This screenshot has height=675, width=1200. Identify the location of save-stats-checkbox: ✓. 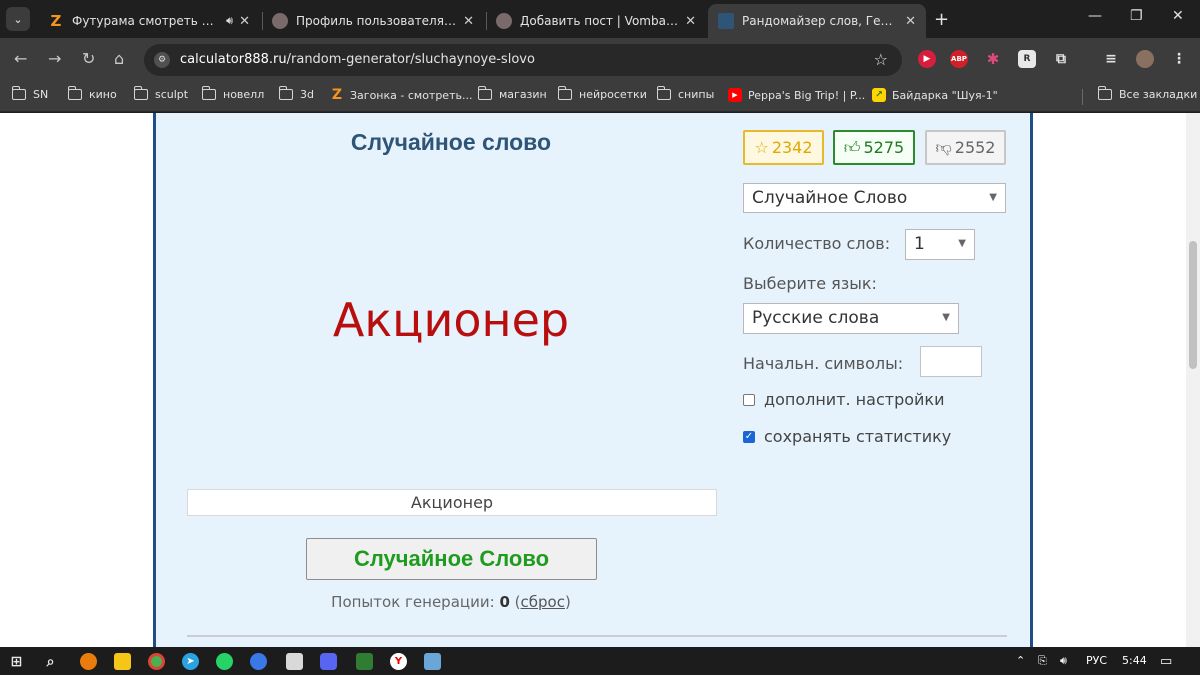
(749, 436).